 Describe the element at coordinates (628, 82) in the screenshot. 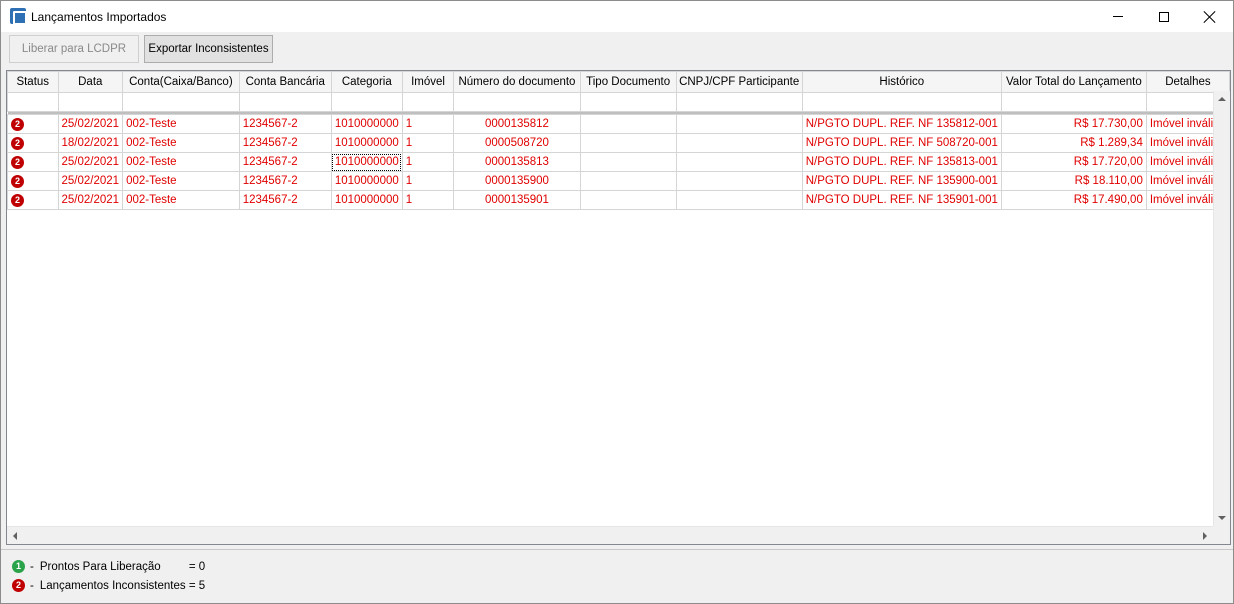

I see `column-header-tipo: Tipo Documento` at that location.